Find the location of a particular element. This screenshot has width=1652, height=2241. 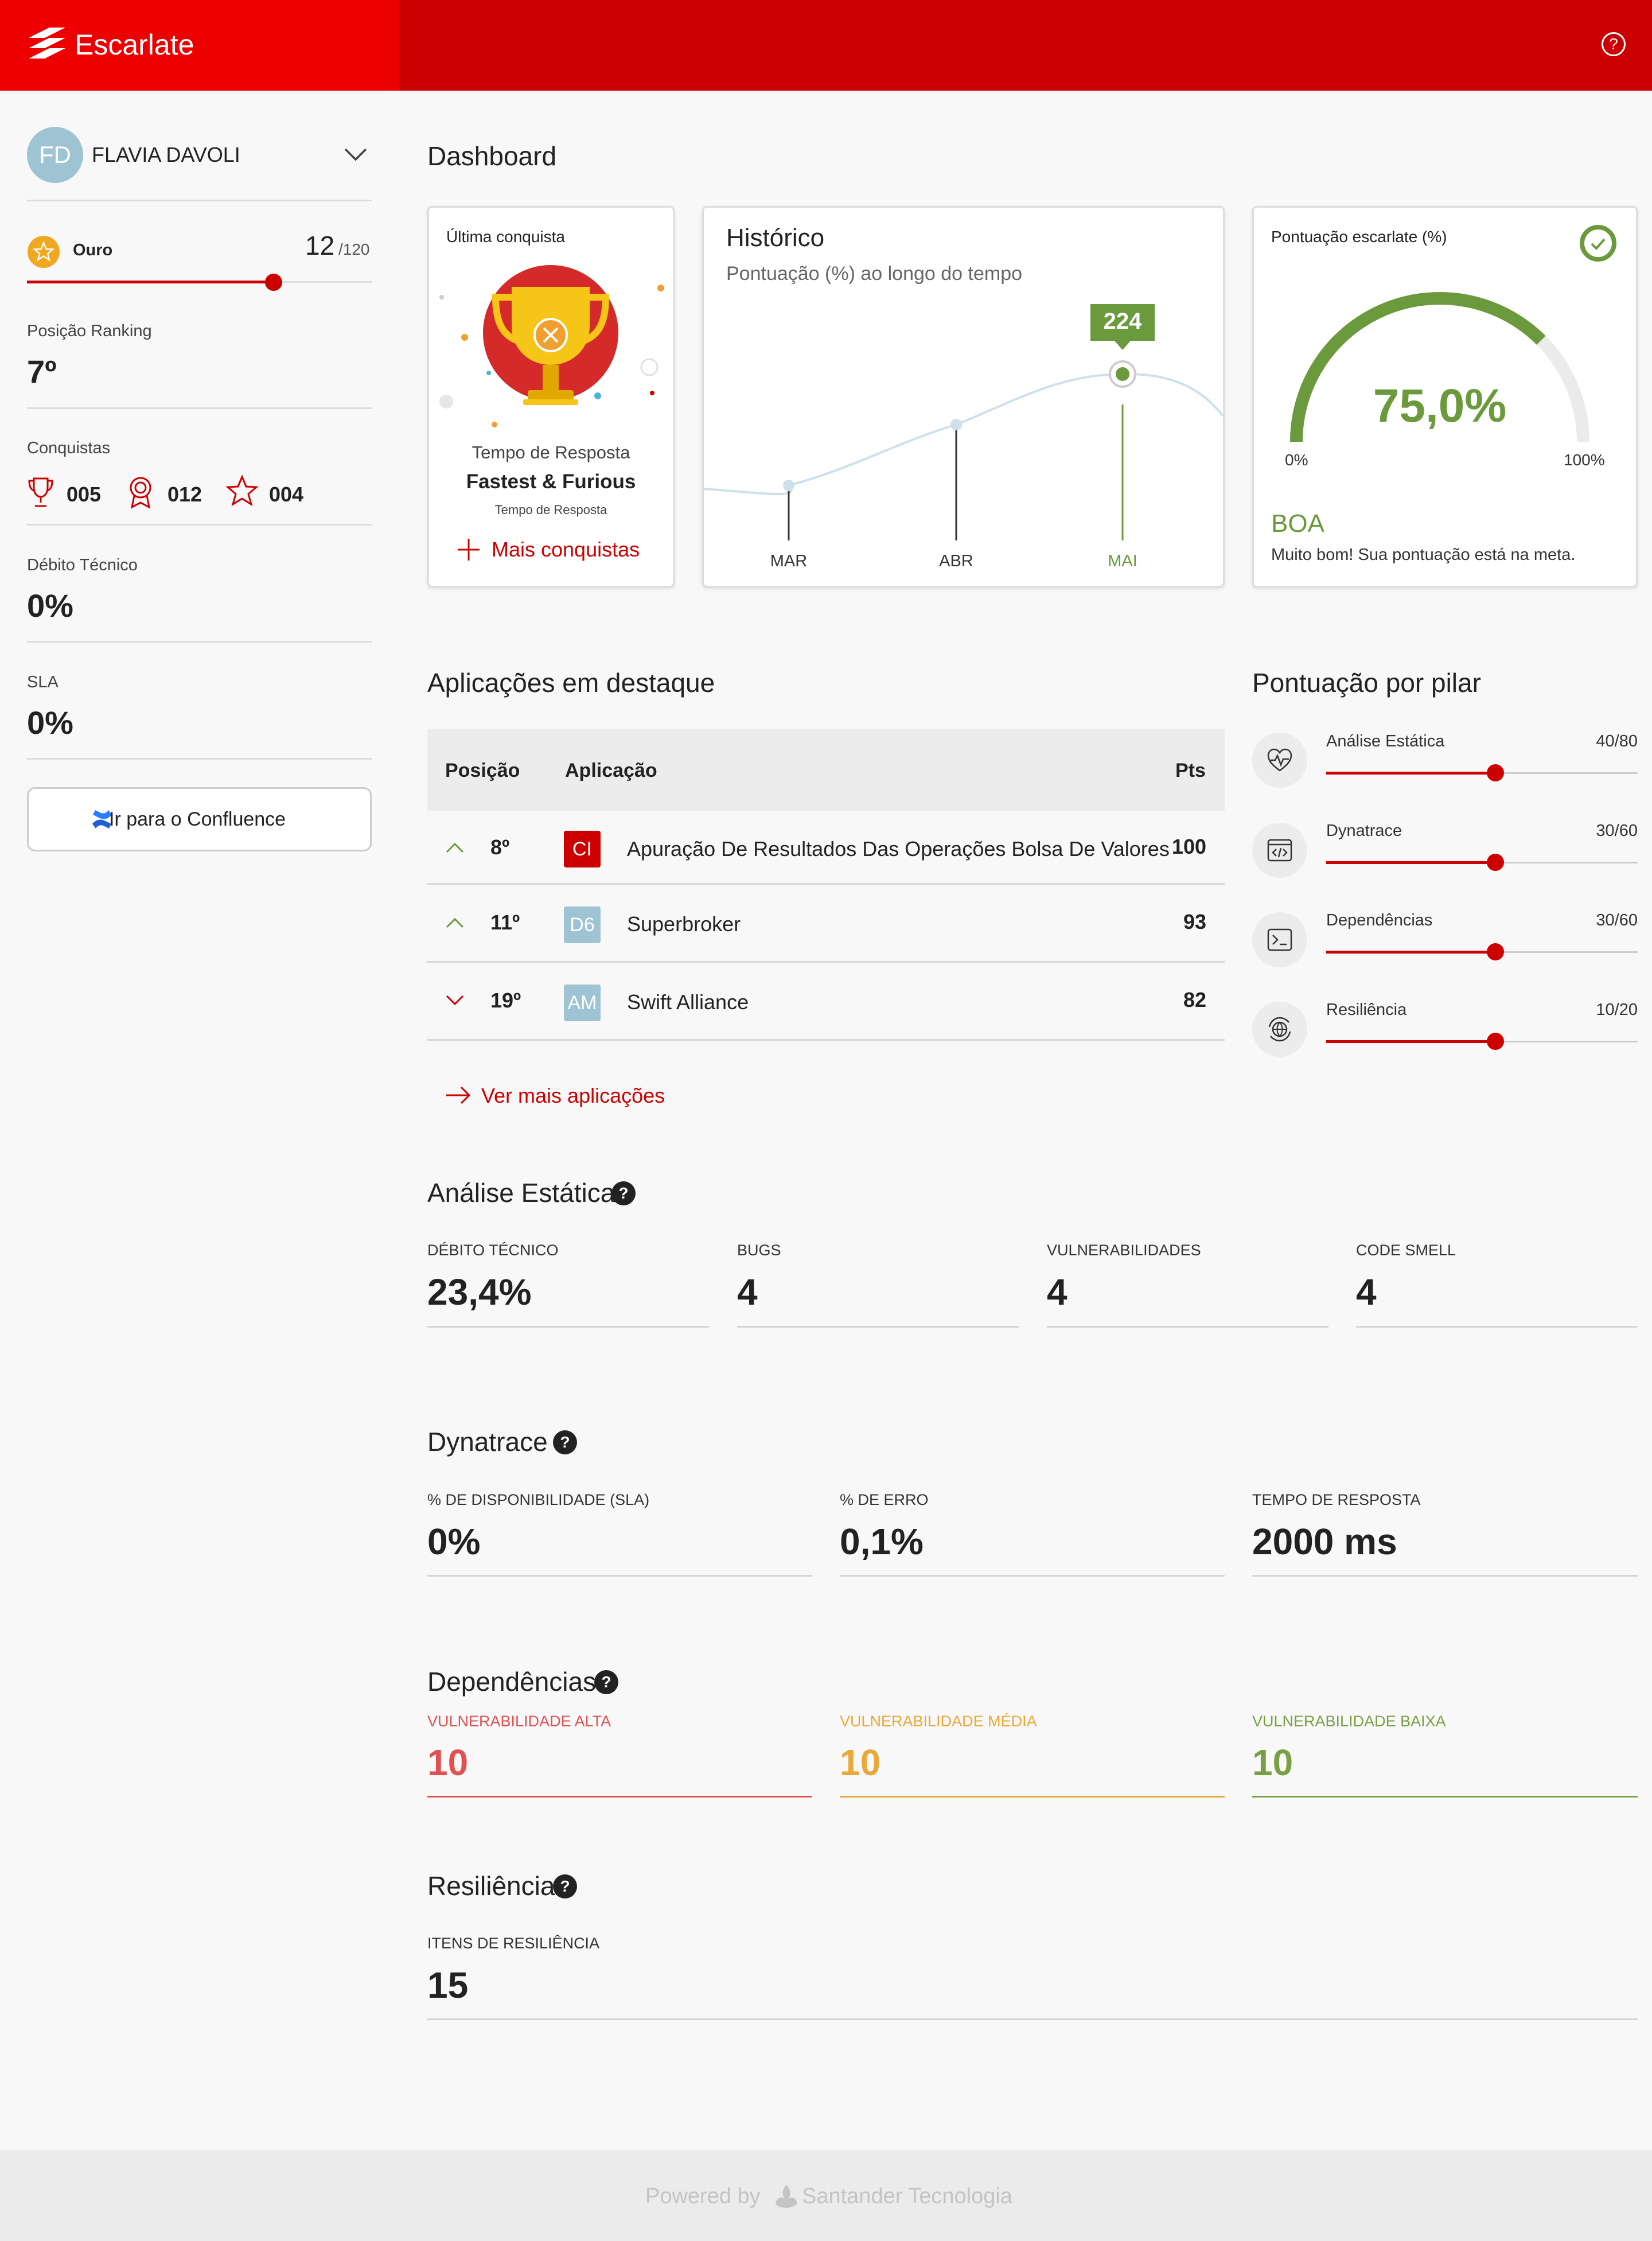

dynatrace-title: Dynatrace is located at coordinates (487, 1442).